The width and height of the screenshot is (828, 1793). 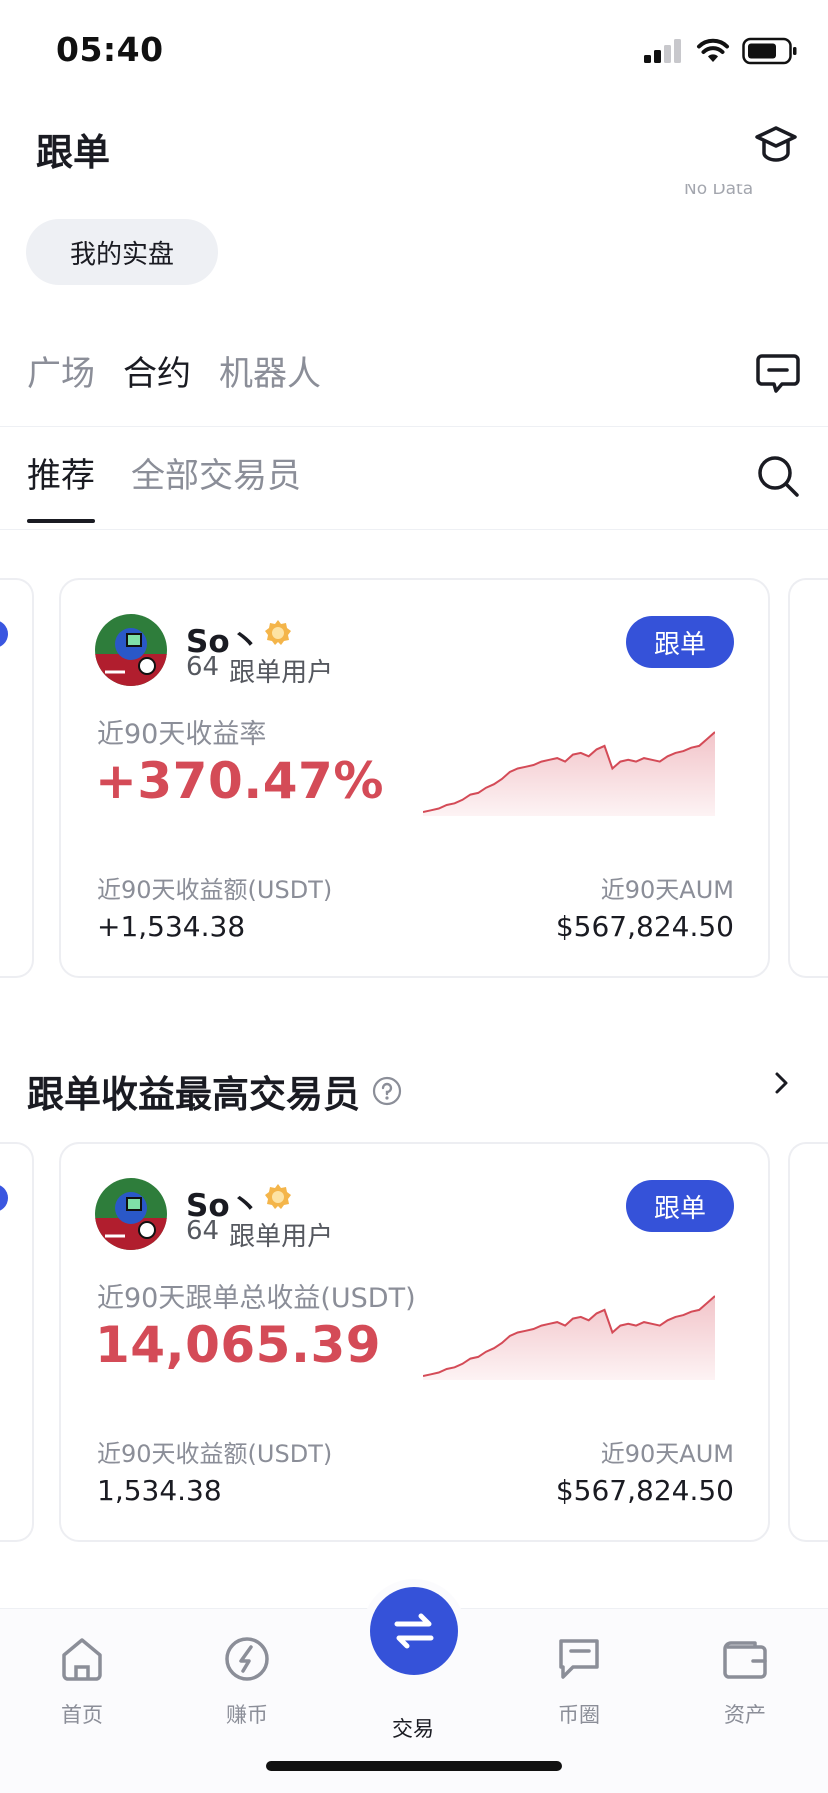 I want to click on sub-tabs: 推荐 全部交易员, so click(x=164, y=485).